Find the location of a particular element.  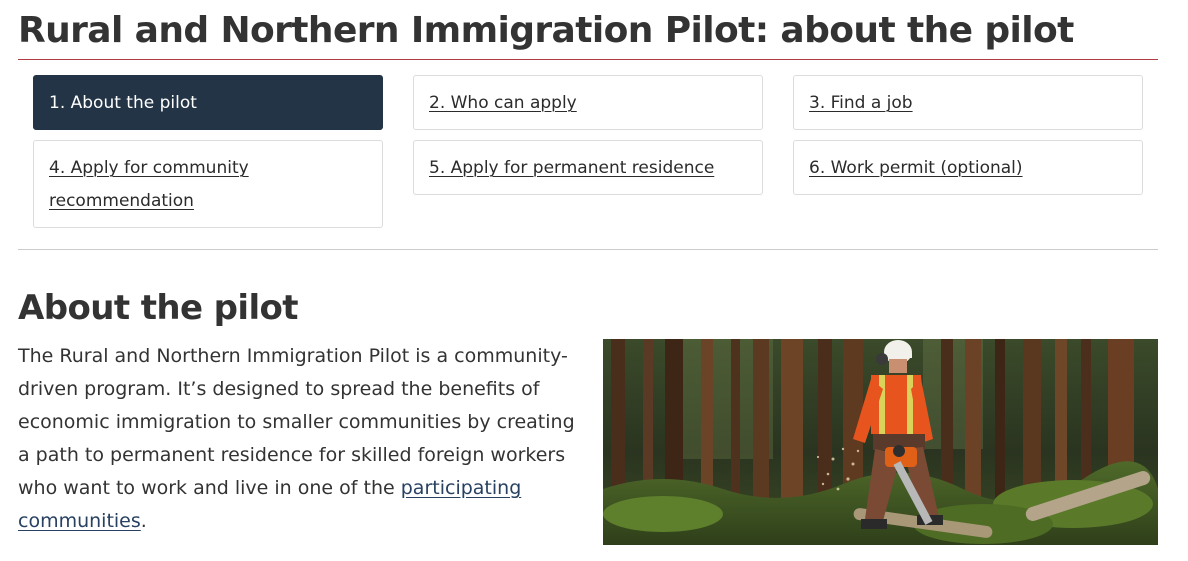

step-who-can-apply: 2. Who can apply is located at coordinates (588, 102).